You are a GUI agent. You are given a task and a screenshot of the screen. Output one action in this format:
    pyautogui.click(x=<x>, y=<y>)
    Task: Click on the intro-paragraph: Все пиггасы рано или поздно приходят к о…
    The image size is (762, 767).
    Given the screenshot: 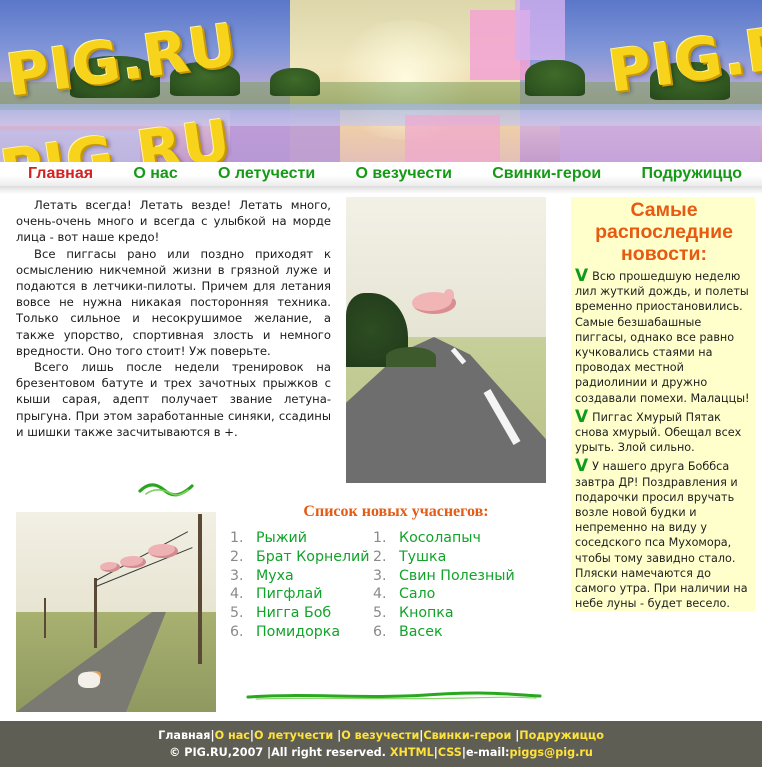 What is the action you would take?
    pyautogui.click(x=173, y=302)
    